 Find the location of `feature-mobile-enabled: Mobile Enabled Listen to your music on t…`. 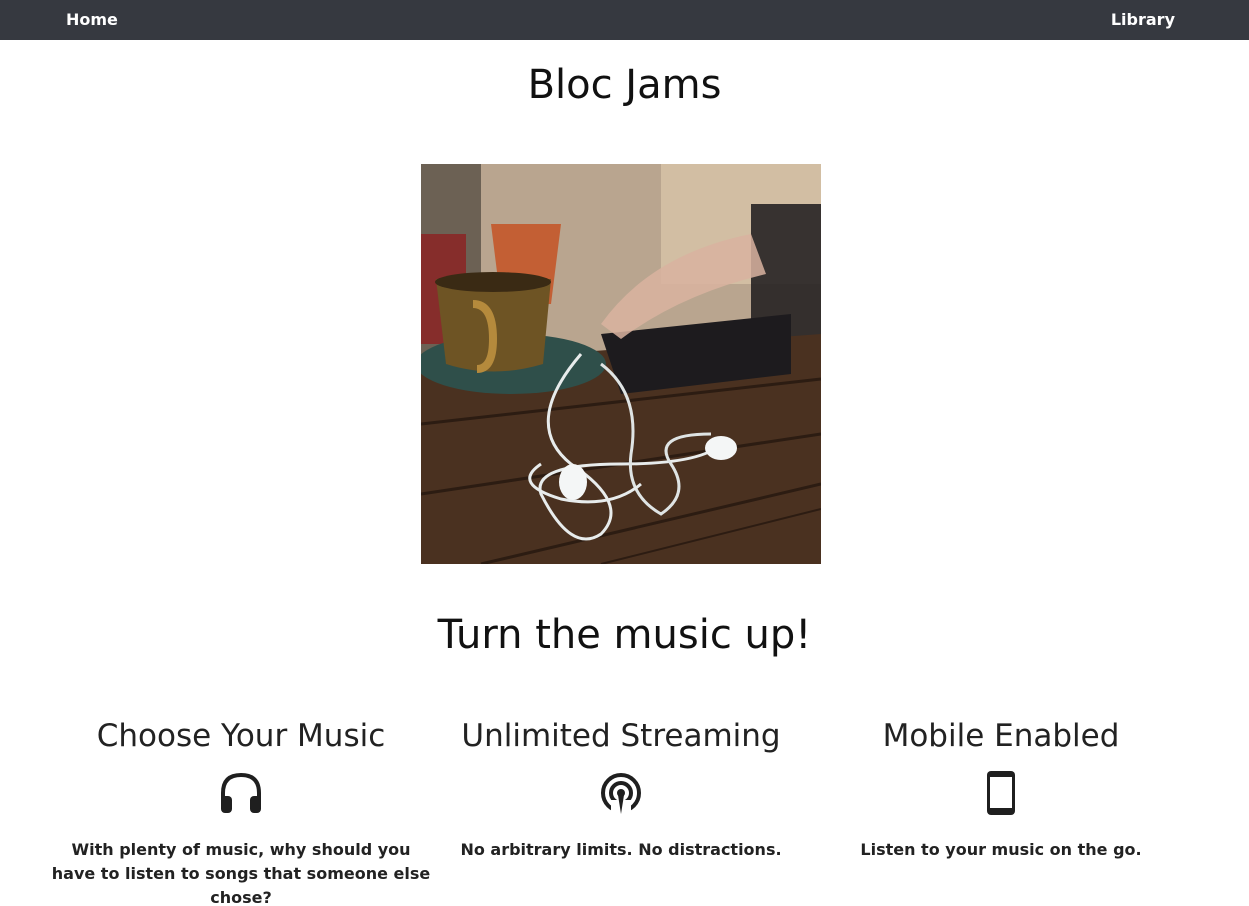

feature-mobile-enabled: Mobile Enabled Listen to your music on t… is located at coordinates (1001, 789).